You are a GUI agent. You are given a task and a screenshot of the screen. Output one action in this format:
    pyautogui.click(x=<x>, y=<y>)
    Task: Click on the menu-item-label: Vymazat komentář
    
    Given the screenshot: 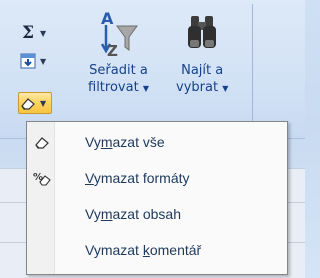 What is the action you would take?
    pyautogui.click(x=143, y=250)
    